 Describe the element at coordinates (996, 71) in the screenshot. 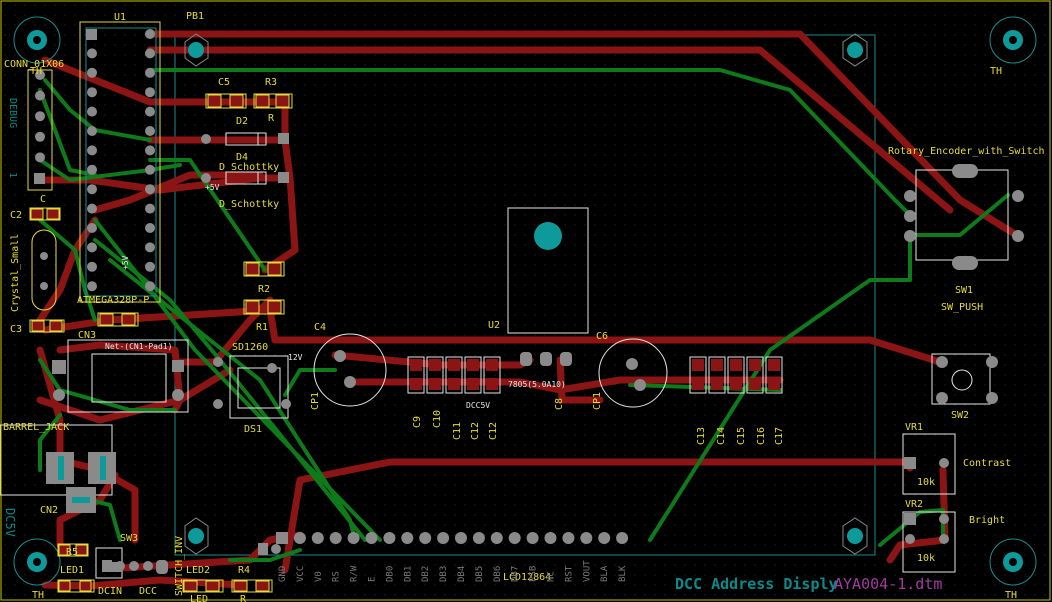

I see `label-th-tr: TH` at that location.